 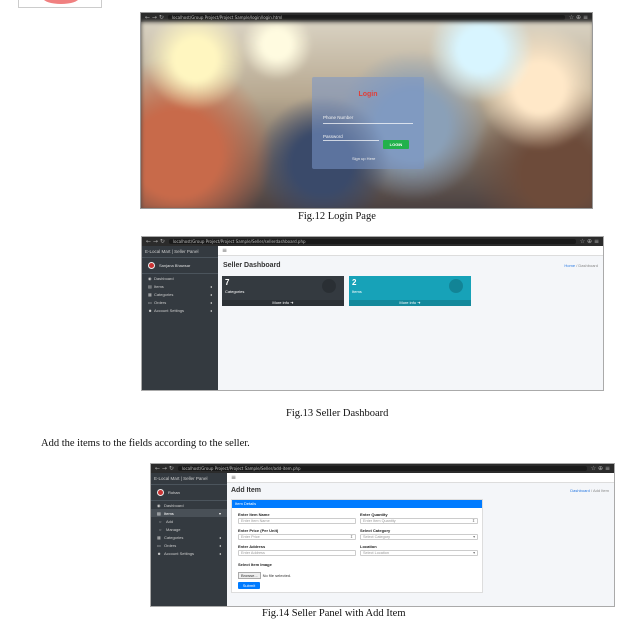 I want to click on category-value: Select Category, so click(x=377, y=537).